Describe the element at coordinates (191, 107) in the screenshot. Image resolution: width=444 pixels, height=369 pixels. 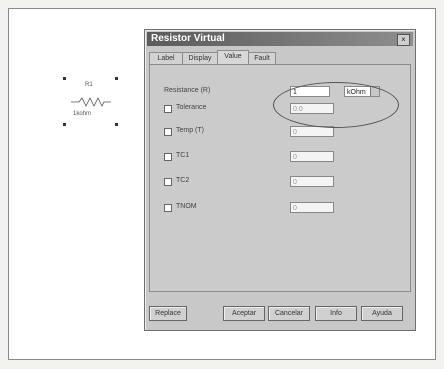
I see `tolerance-label: Tolerance` at that location.